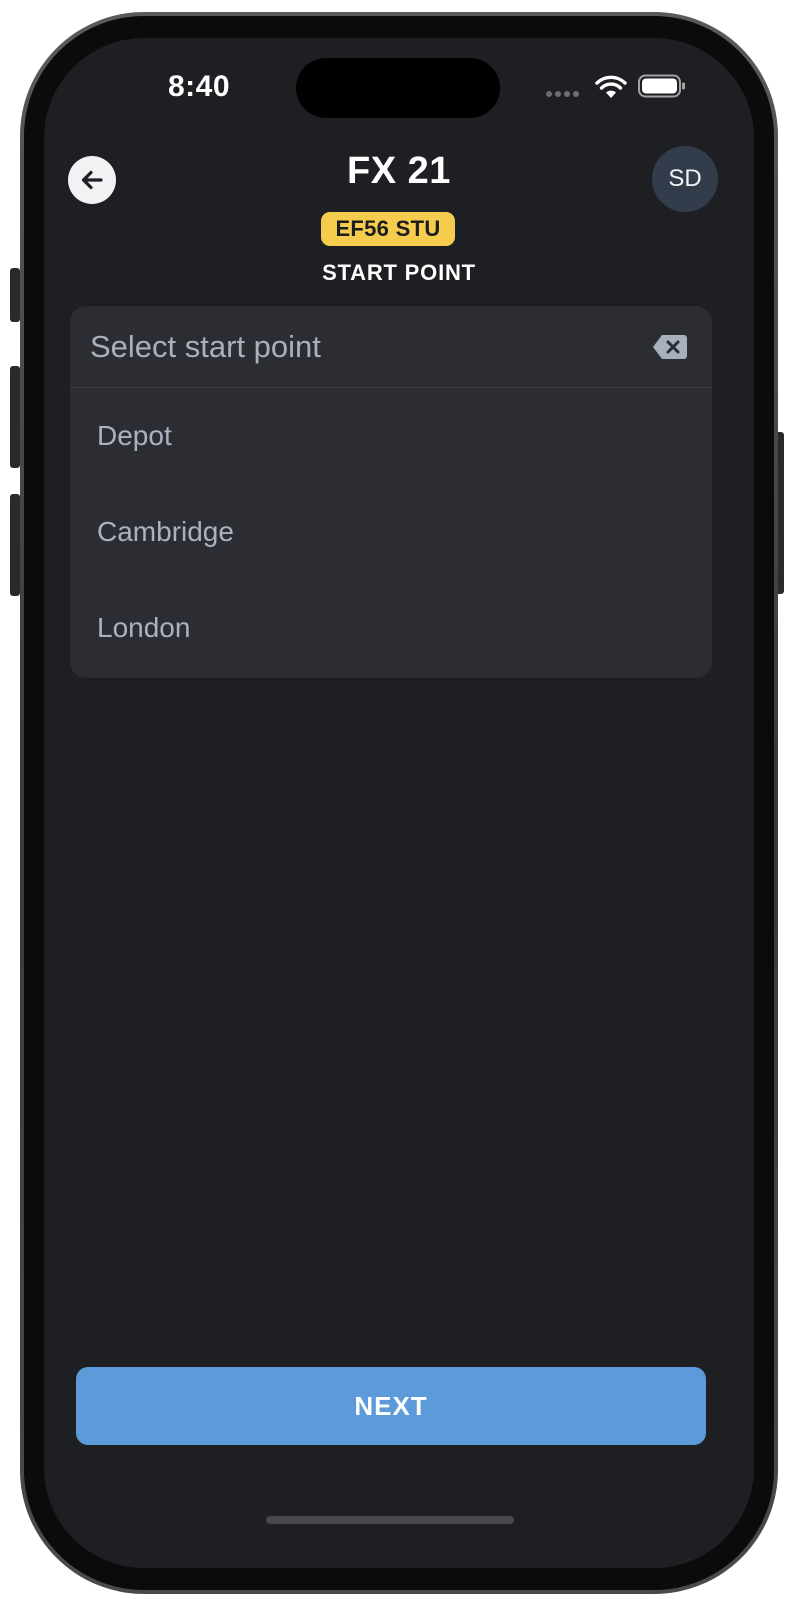  What do you see at coordinates (15, 417) in the screenshot?
I see `volume-up-button` at bounding box center [15, 417].